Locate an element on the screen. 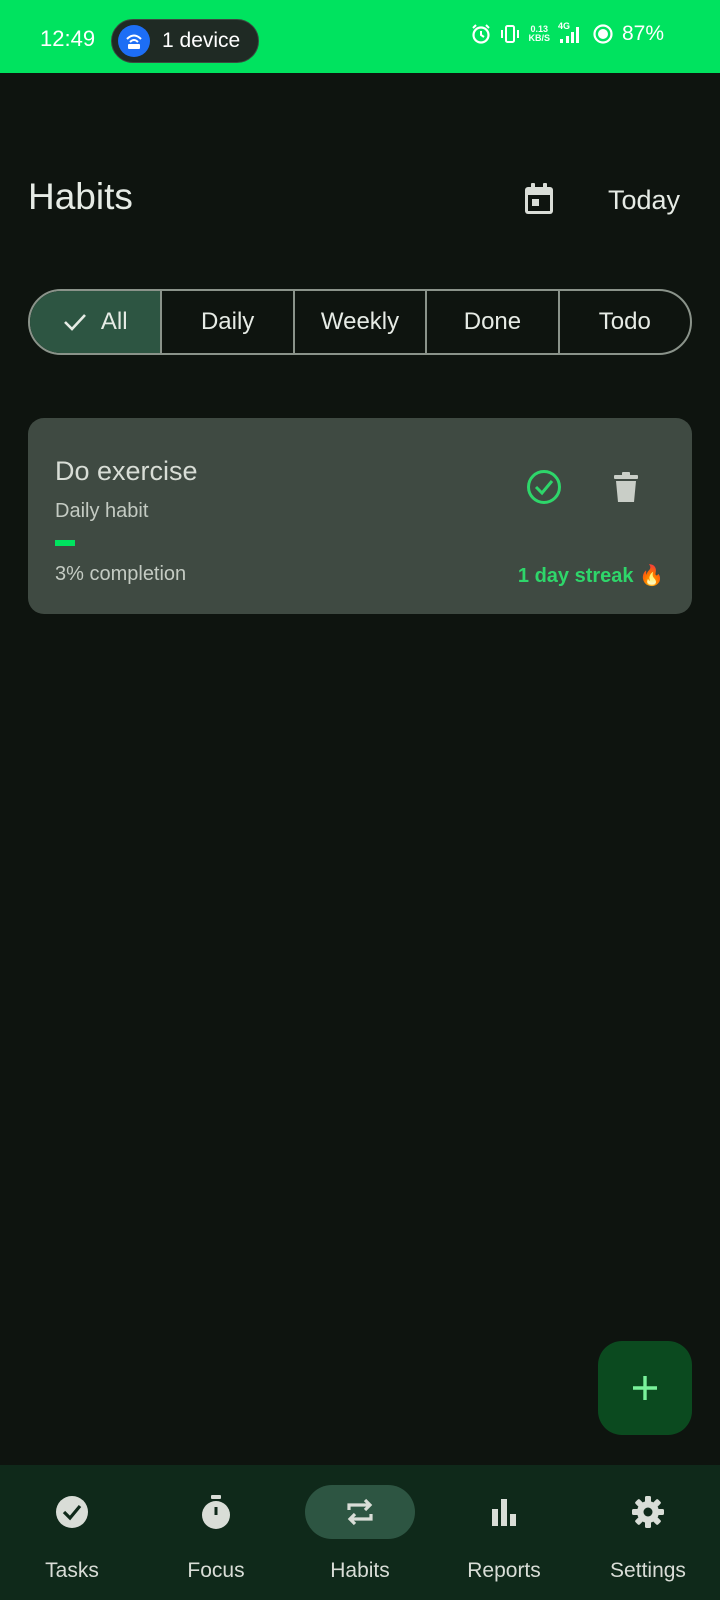  mark-done-button is located at coordinates (544, 487).